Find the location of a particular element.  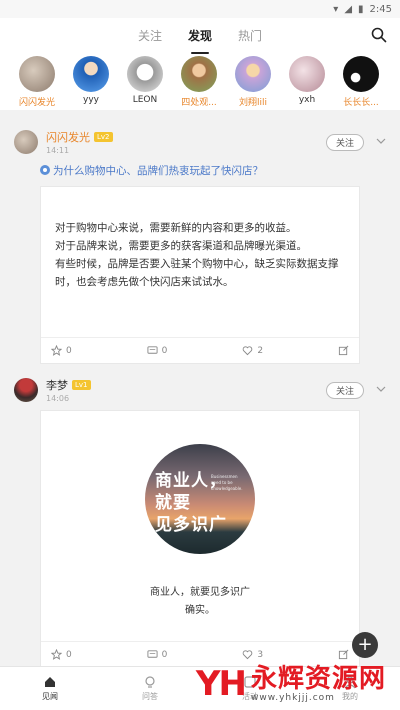

tab-follow: 关注 is located at coordinates (150, 35).